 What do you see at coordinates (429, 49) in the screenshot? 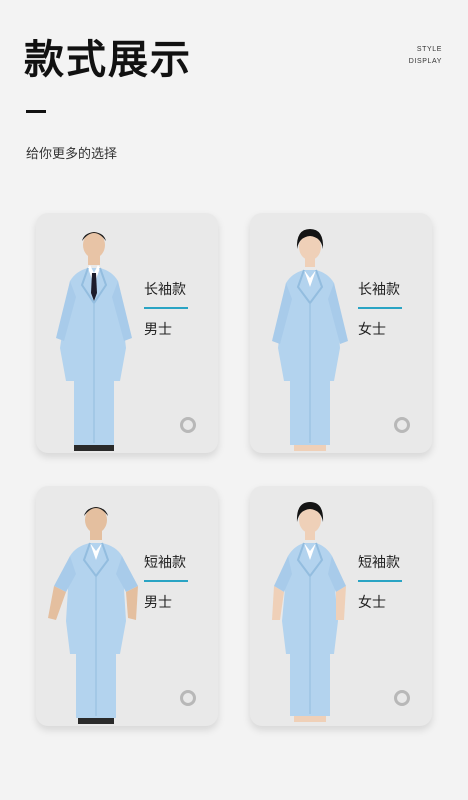
I see `style-label: STYLE` at bounding box center [429, 49].